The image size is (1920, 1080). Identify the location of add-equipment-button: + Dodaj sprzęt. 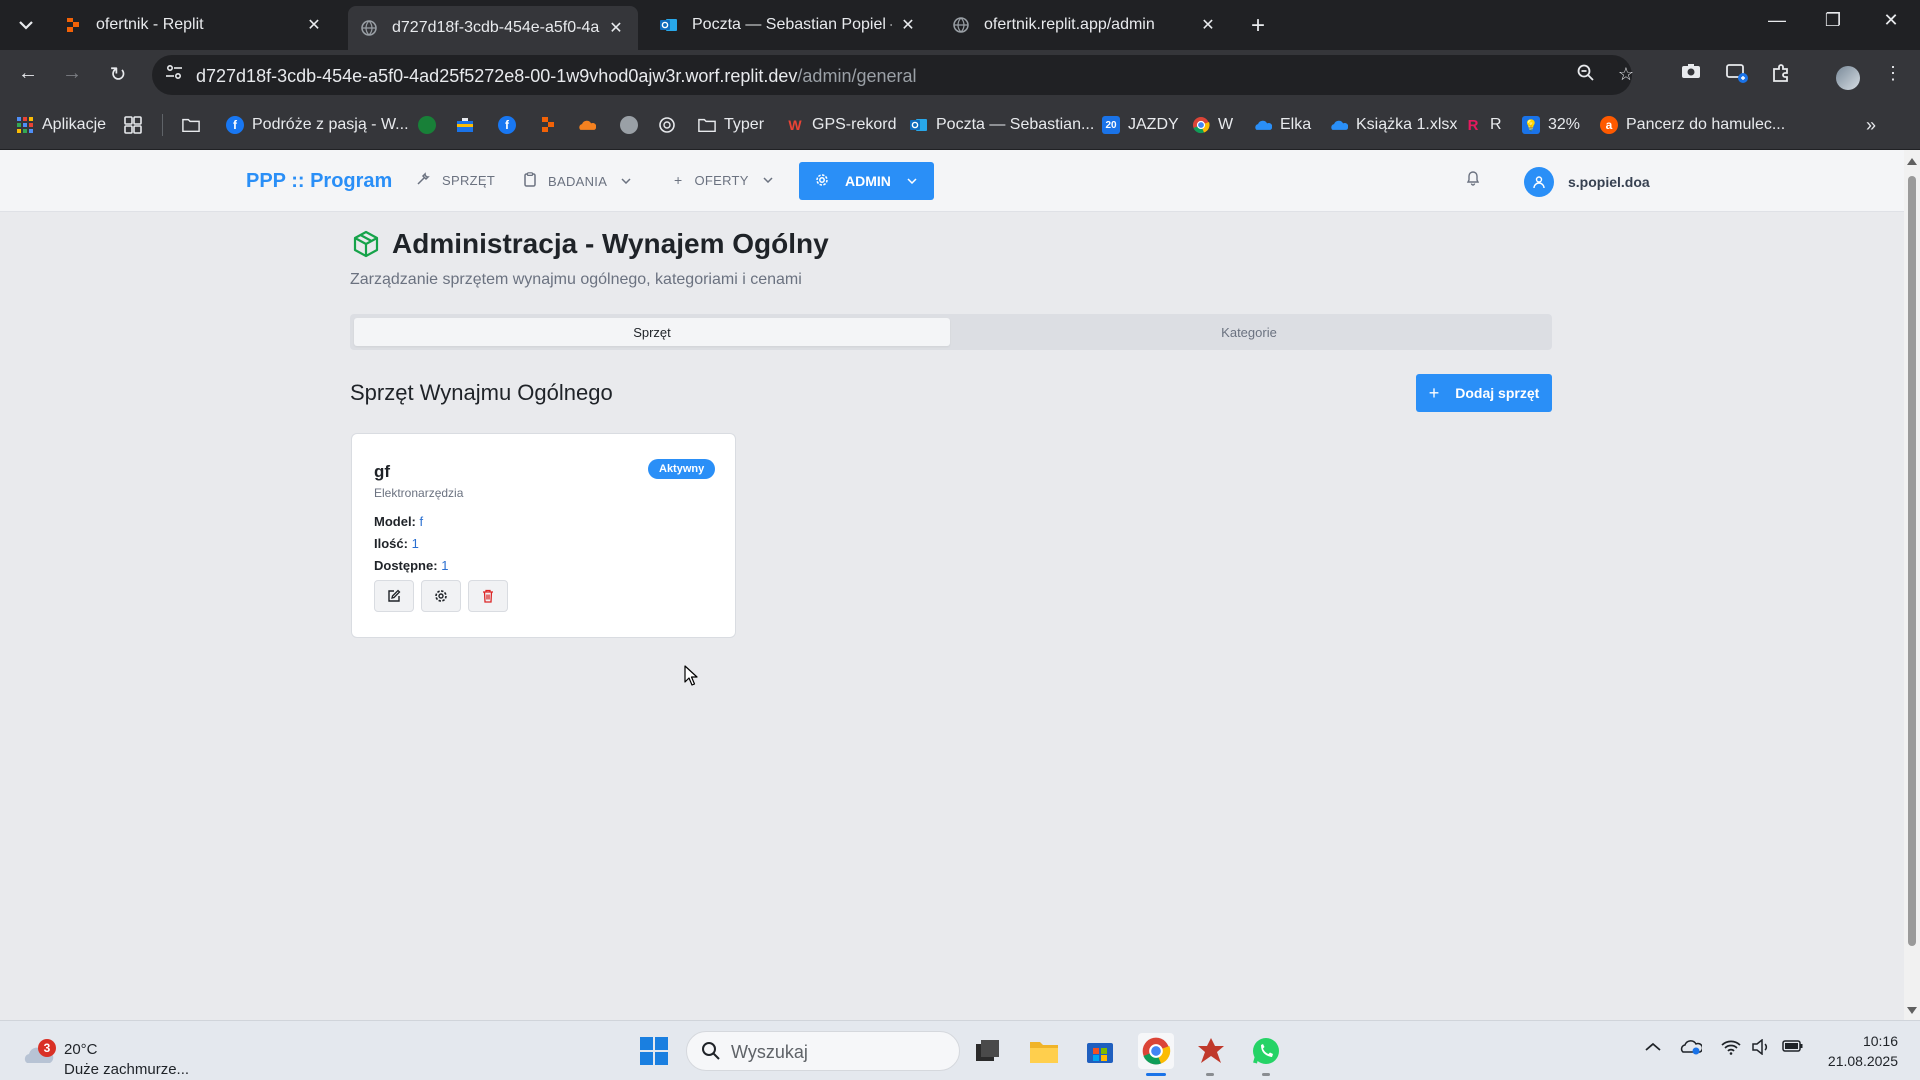
(1484, 393).